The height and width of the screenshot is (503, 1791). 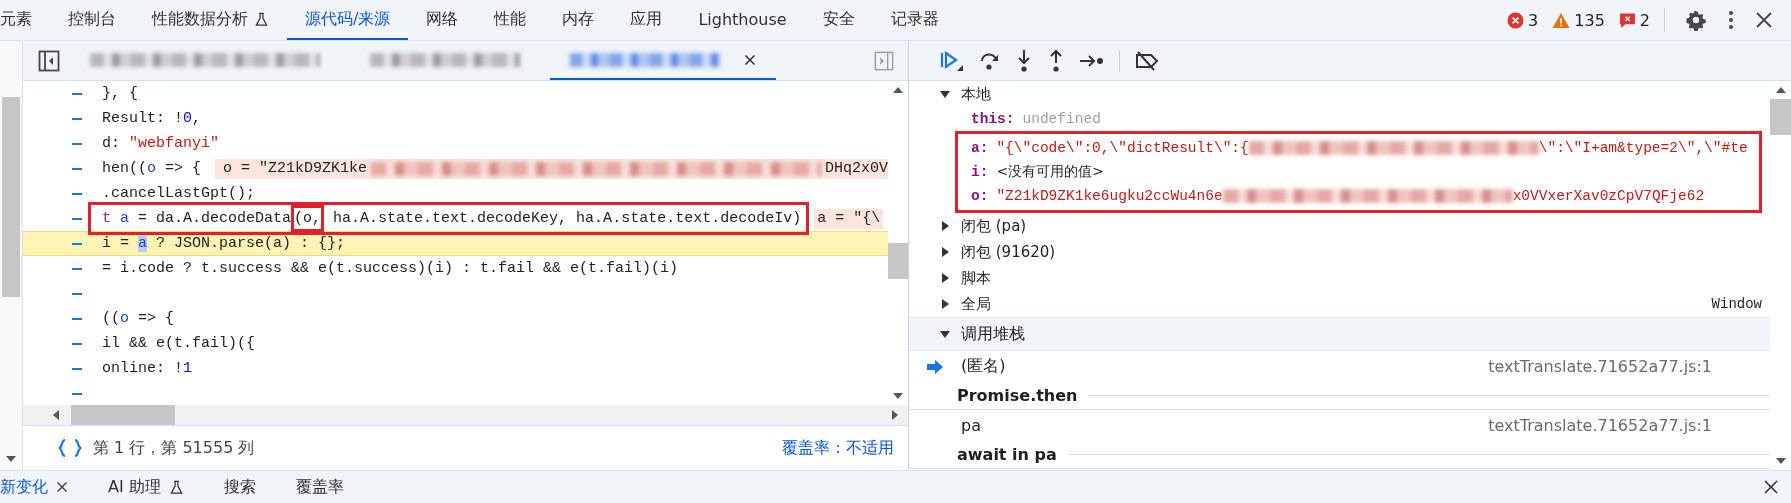 What do you see at coordinates (48, 487) in the screenshot?
I see `drawer-tab: 新变化` at bounding box center [48, 487].